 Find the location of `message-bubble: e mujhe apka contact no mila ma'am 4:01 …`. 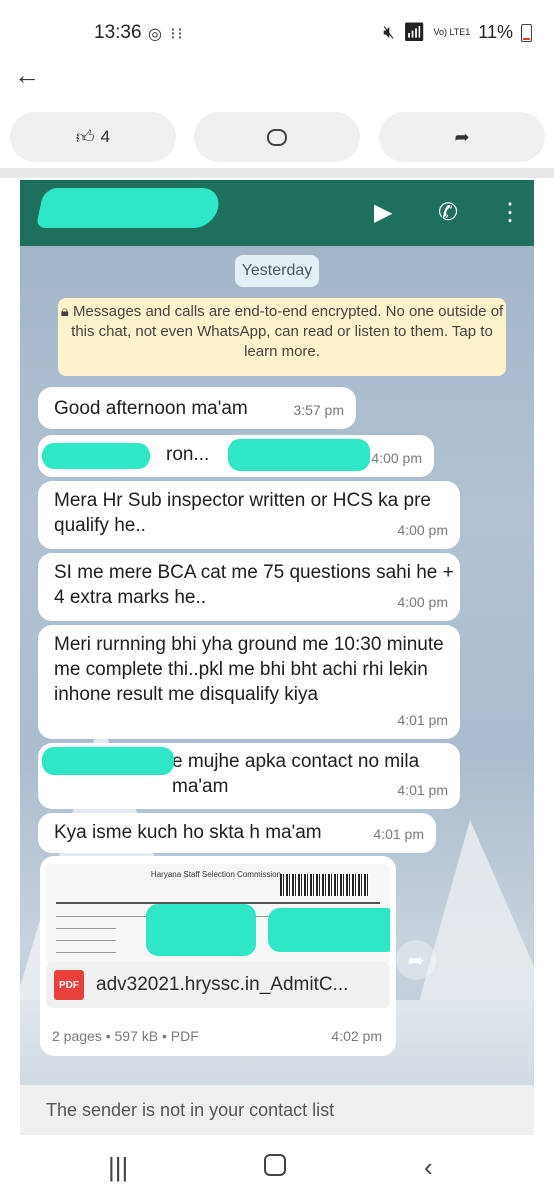

message-bubble: e mujhe apka contact no mila ma'am 4:01 … is located at coordinates (249, 776).